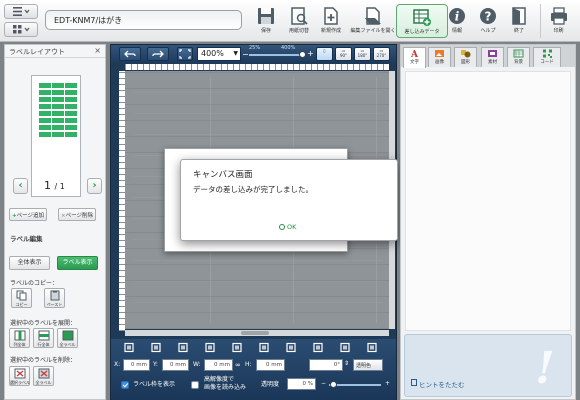  I want to click on link-icon: ∞, so click(238, 365).